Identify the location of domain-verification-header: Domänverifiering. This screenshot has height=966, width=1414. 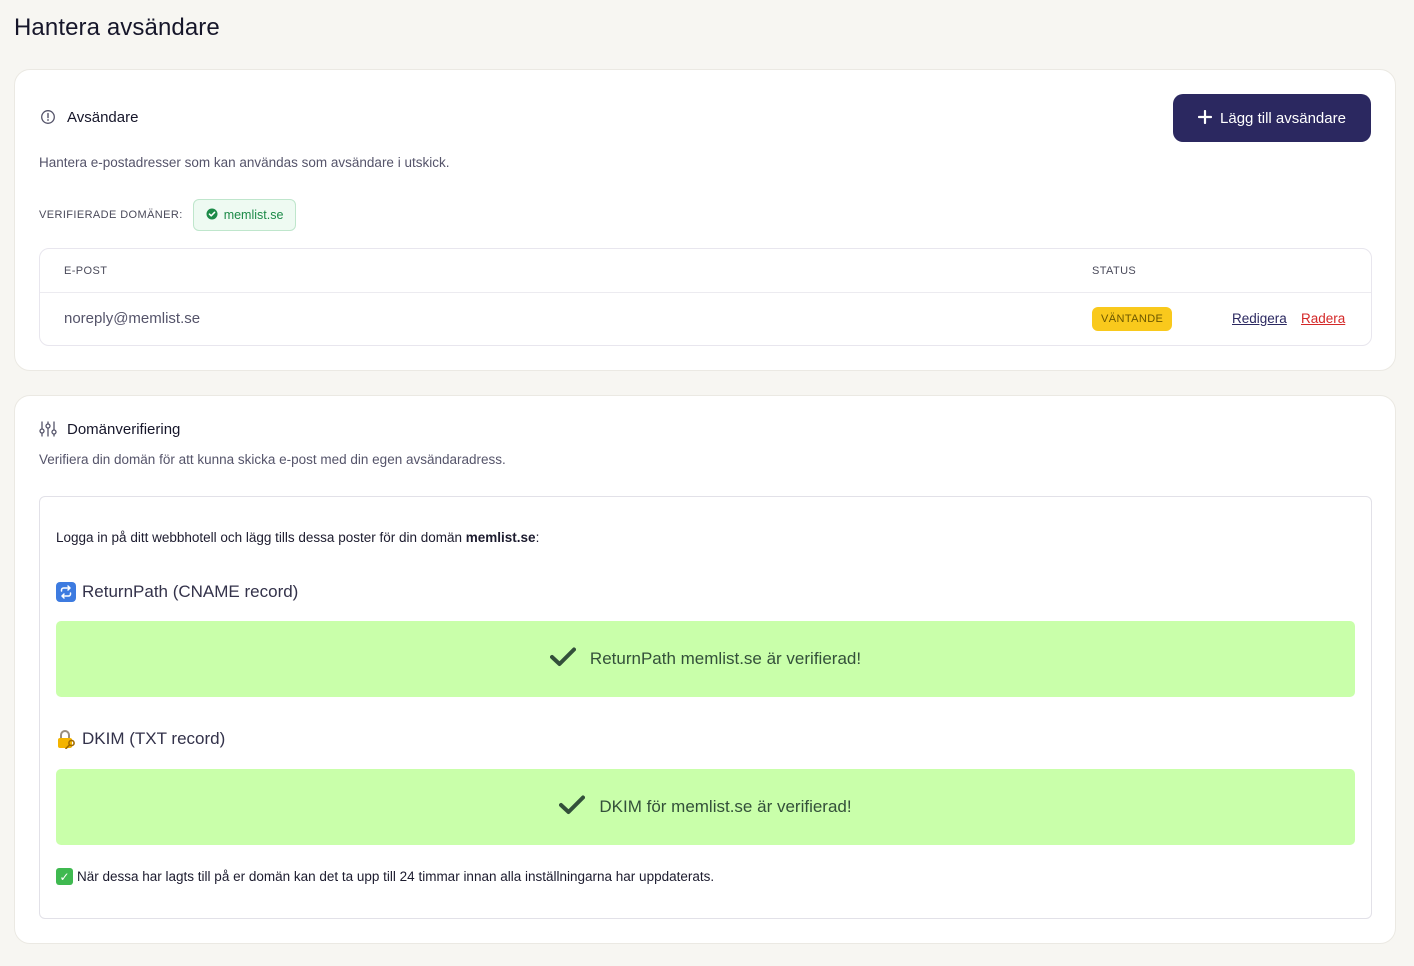
(109, 429).